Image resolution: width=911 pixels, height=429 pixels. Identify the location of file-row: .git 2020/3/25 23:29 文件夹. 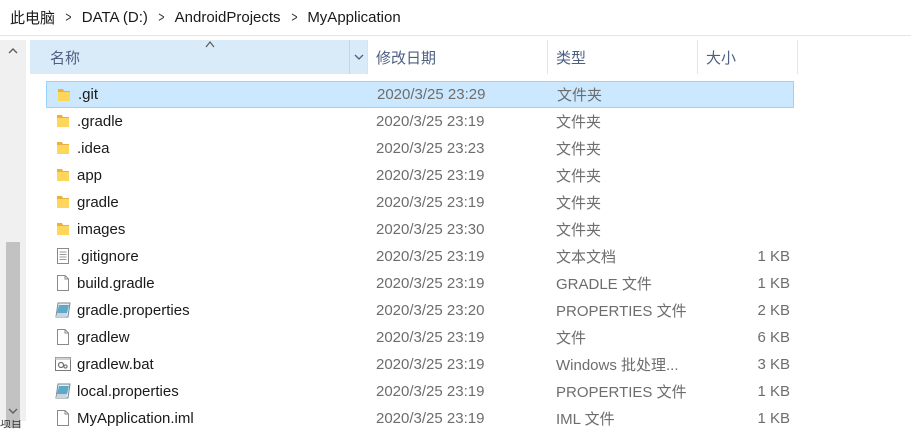
(420, 94).